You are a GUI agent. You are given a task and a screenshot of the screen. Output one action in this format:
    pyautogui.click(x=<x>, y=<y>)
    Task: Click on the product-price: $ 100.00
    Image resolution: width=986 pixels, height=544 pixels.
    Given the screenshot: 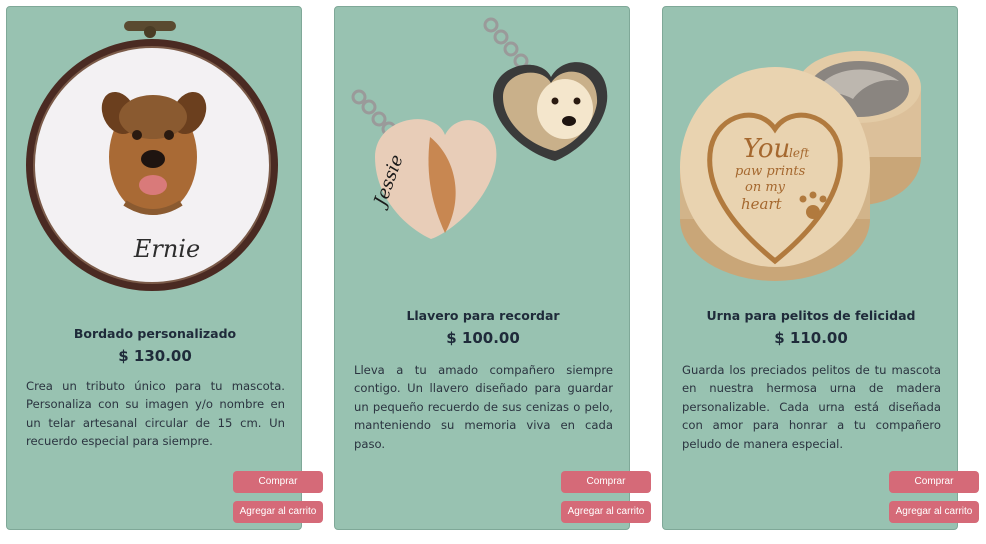 What is the action you would take?
    pyautogui.click(x=483, y=338)
    